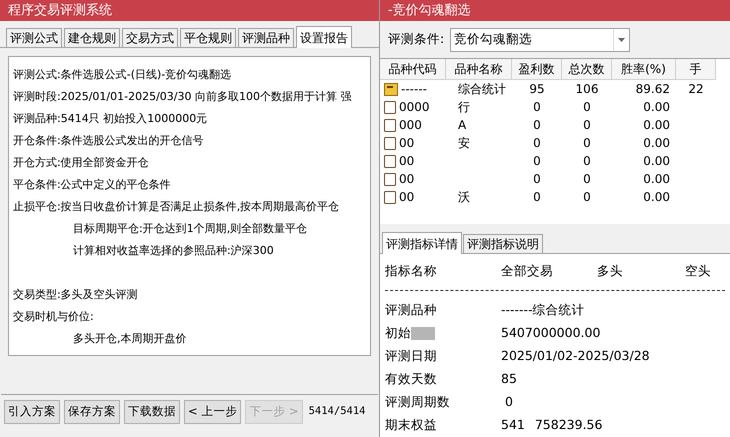  I want to click on report-label: 评测品种:, so click(37, 118).